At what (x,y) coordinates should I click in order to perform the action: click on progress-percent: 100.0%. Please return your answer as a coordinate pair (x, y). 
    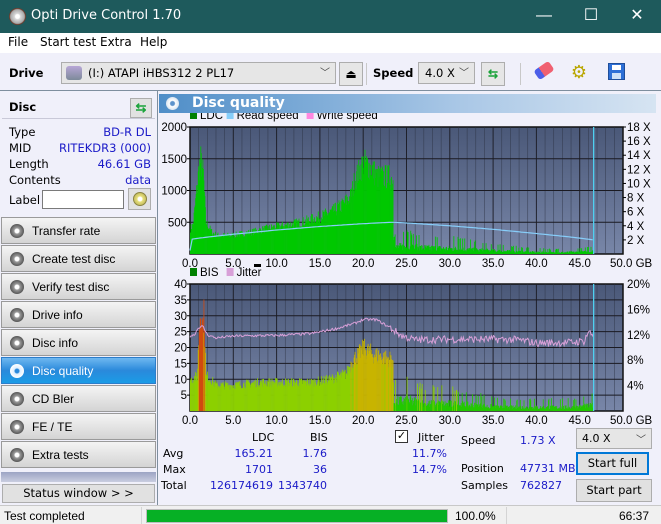
    Looking at the image, I should click on (475, 516).